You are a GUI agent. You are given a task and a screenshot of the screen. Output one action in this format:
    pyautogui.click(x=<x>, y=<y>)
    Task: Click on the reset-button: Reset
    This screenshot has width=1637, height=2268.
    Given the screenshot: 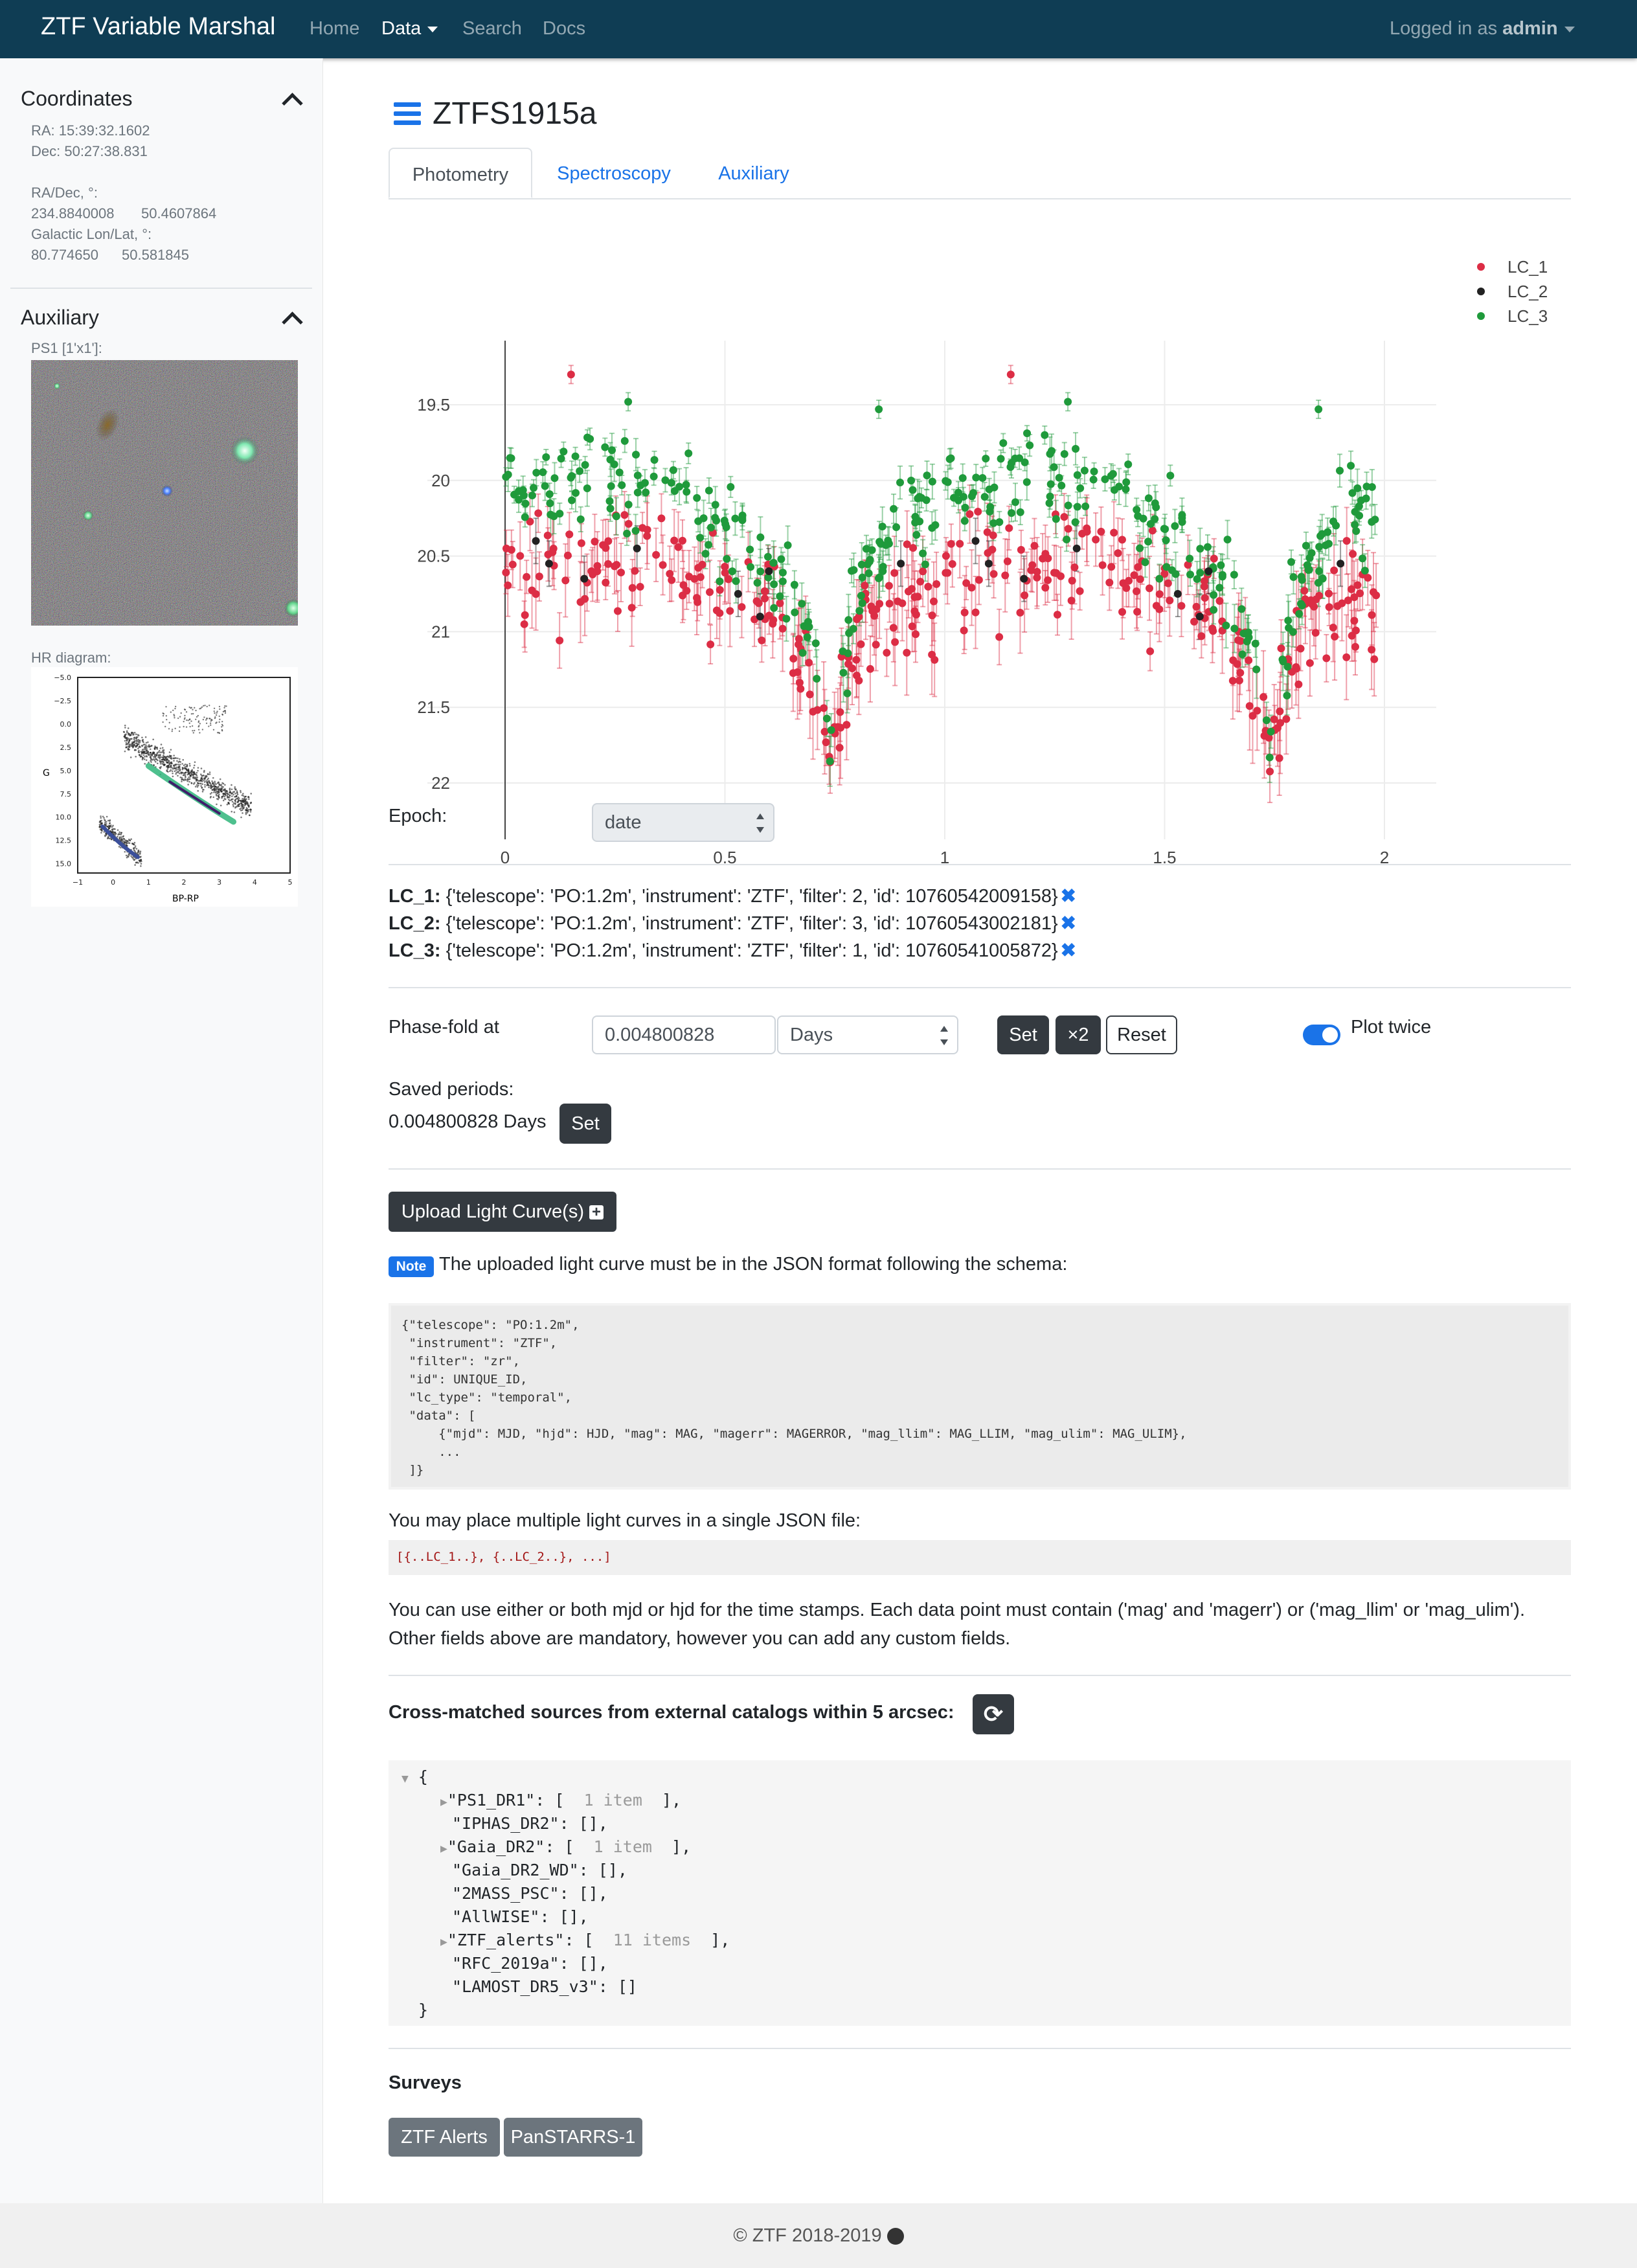 What is the action you would take?
    pyautogui.click(x=1141, y=1034)
    